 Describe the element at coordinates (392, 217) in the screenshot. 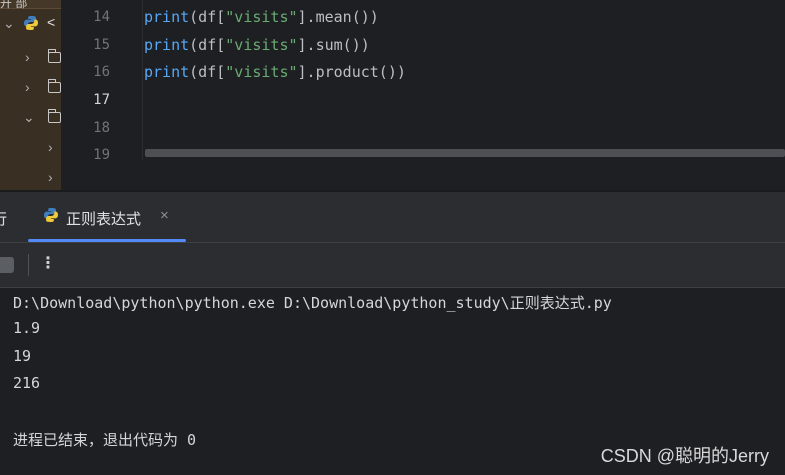

I see `run-tool-header: 行 正则表达式 ×` at that location.